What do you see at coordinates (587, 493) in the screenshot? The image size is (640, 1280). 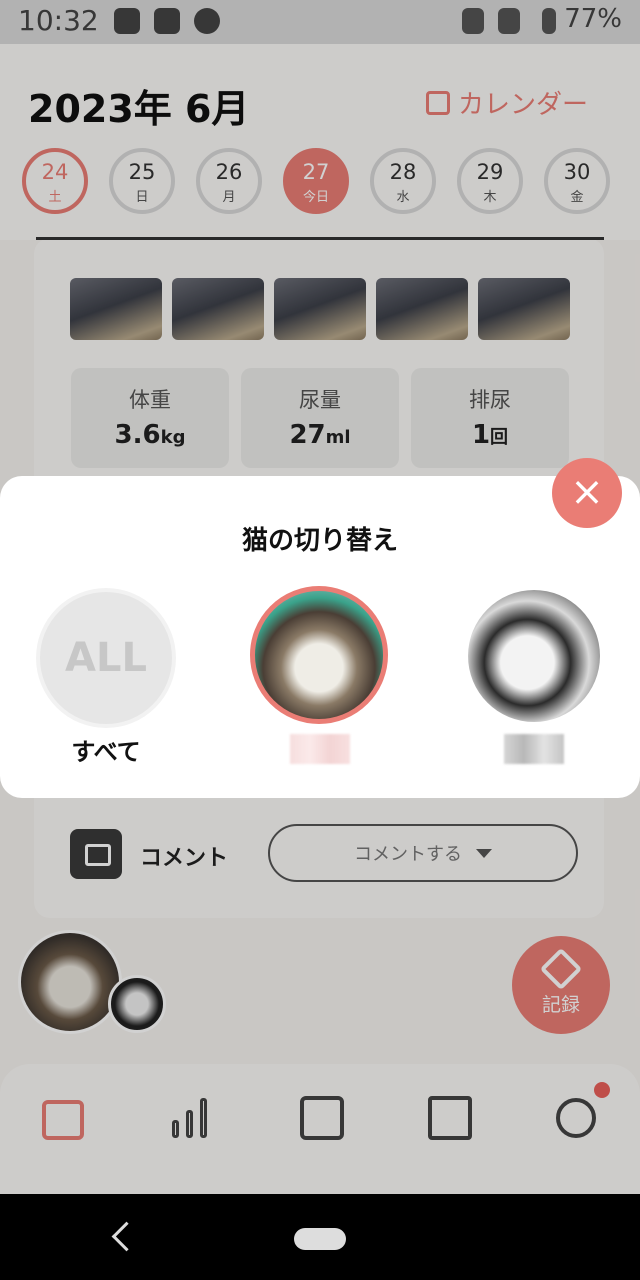 I see `close-button: ×` at bounding box center [587, 493].